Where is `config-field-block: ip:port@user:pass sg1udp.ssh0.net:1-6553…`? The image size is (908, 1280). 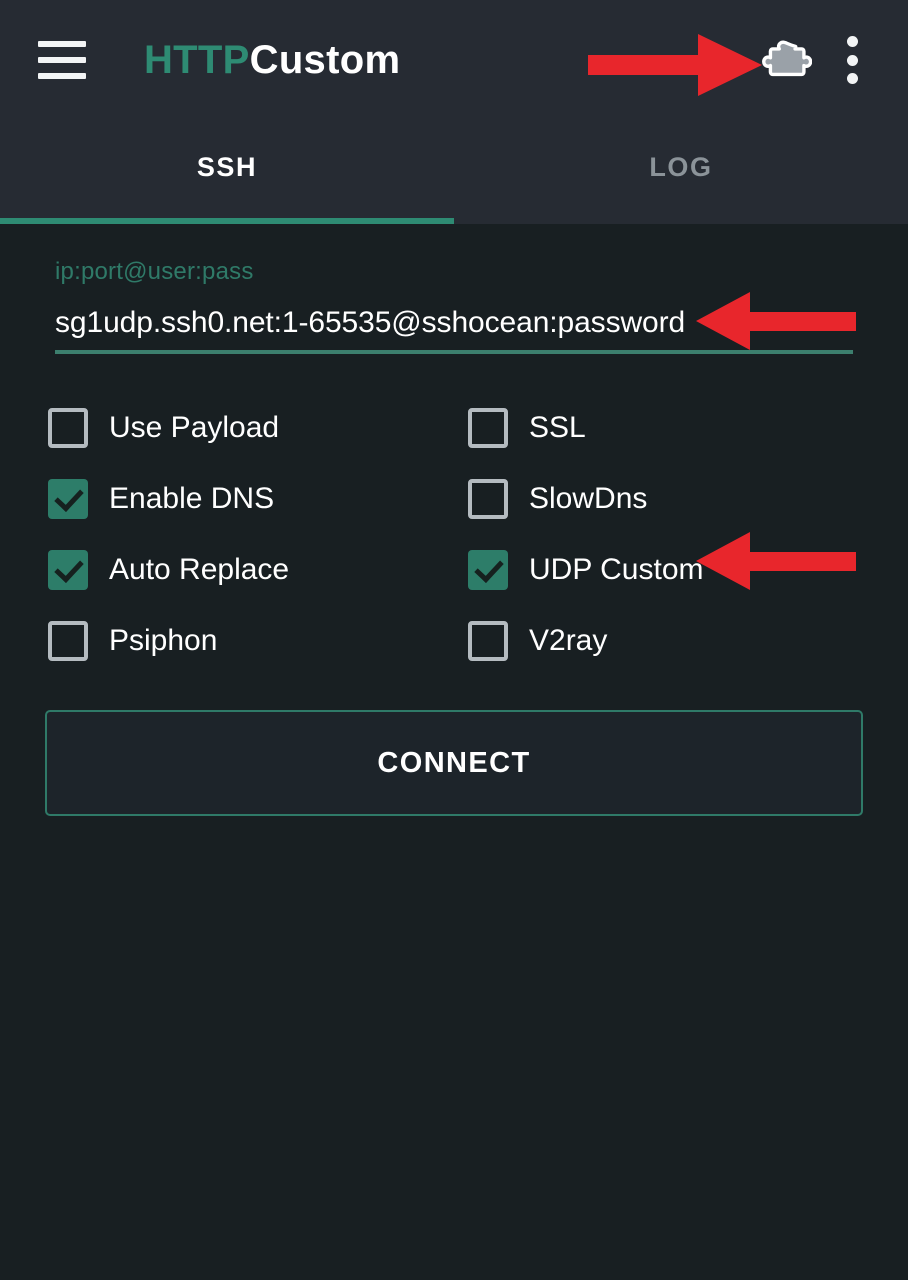
config-field-block: ip:port@user:pass sg1udp.ssh0.net:1-6553… is located at coordinates (454, 306).